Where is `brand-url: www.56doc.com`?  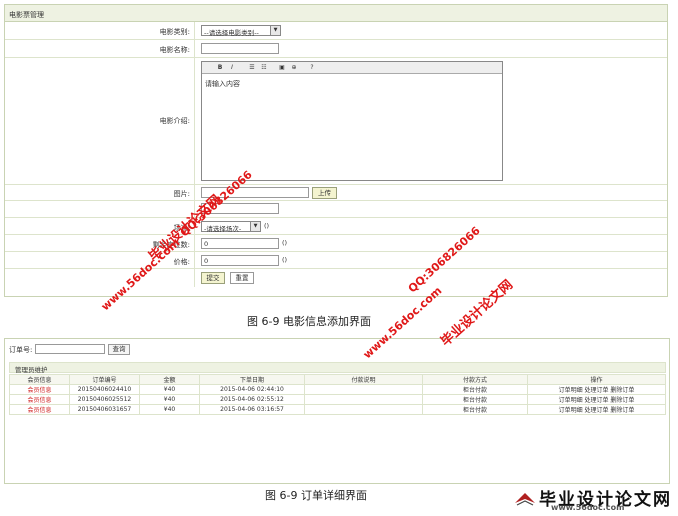
brand-url: www.56doc.com is located at coordinates (588, 507).